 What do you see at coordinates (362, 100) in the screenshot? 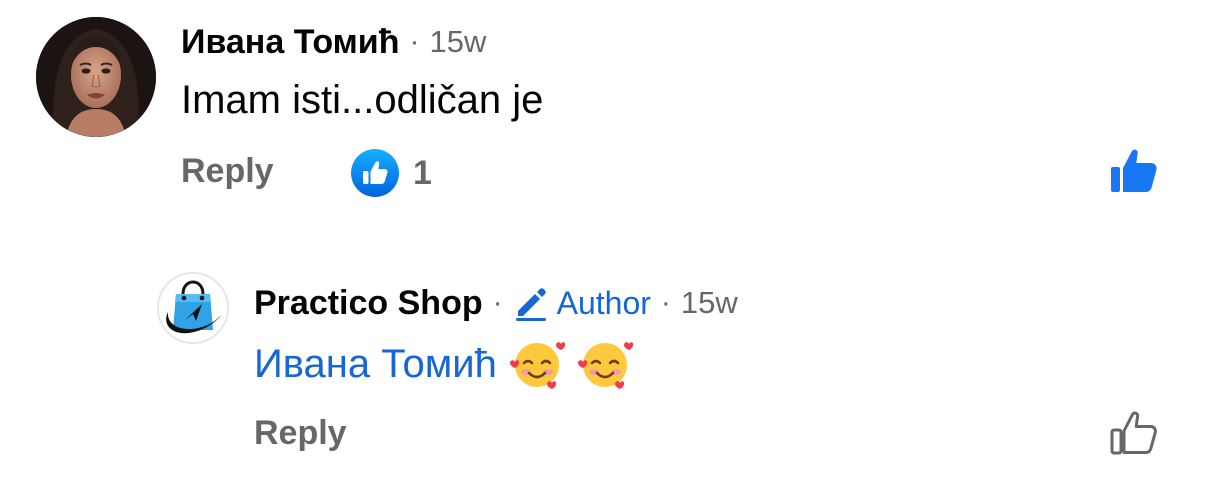
I see `comment-text: Imam isti...odličan je` at bounding box center [362, 100].